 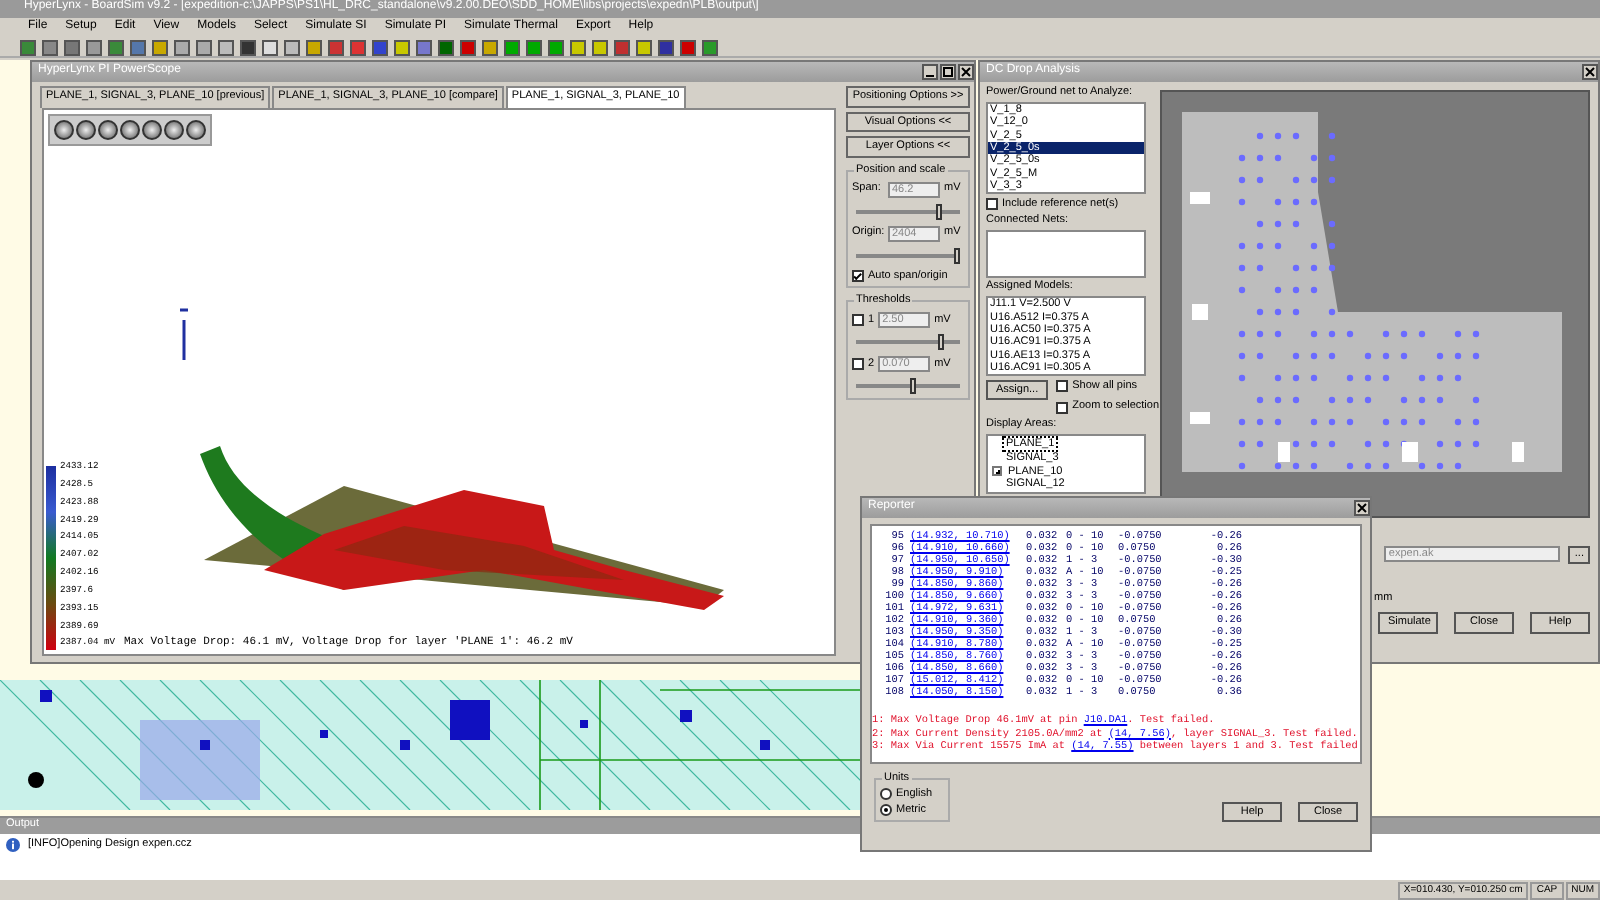 I want to click on maximize-button, so click(x=948, y=72).